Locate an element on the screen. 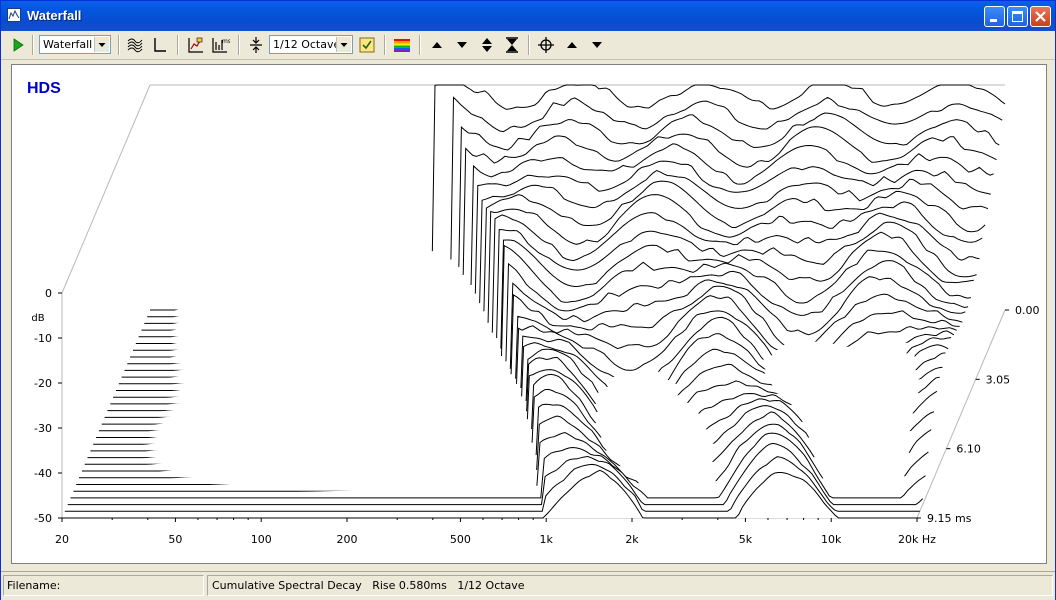 This screenshot has height=600, width=1056. chart-properties-icon is located at coordinates (196, 45).